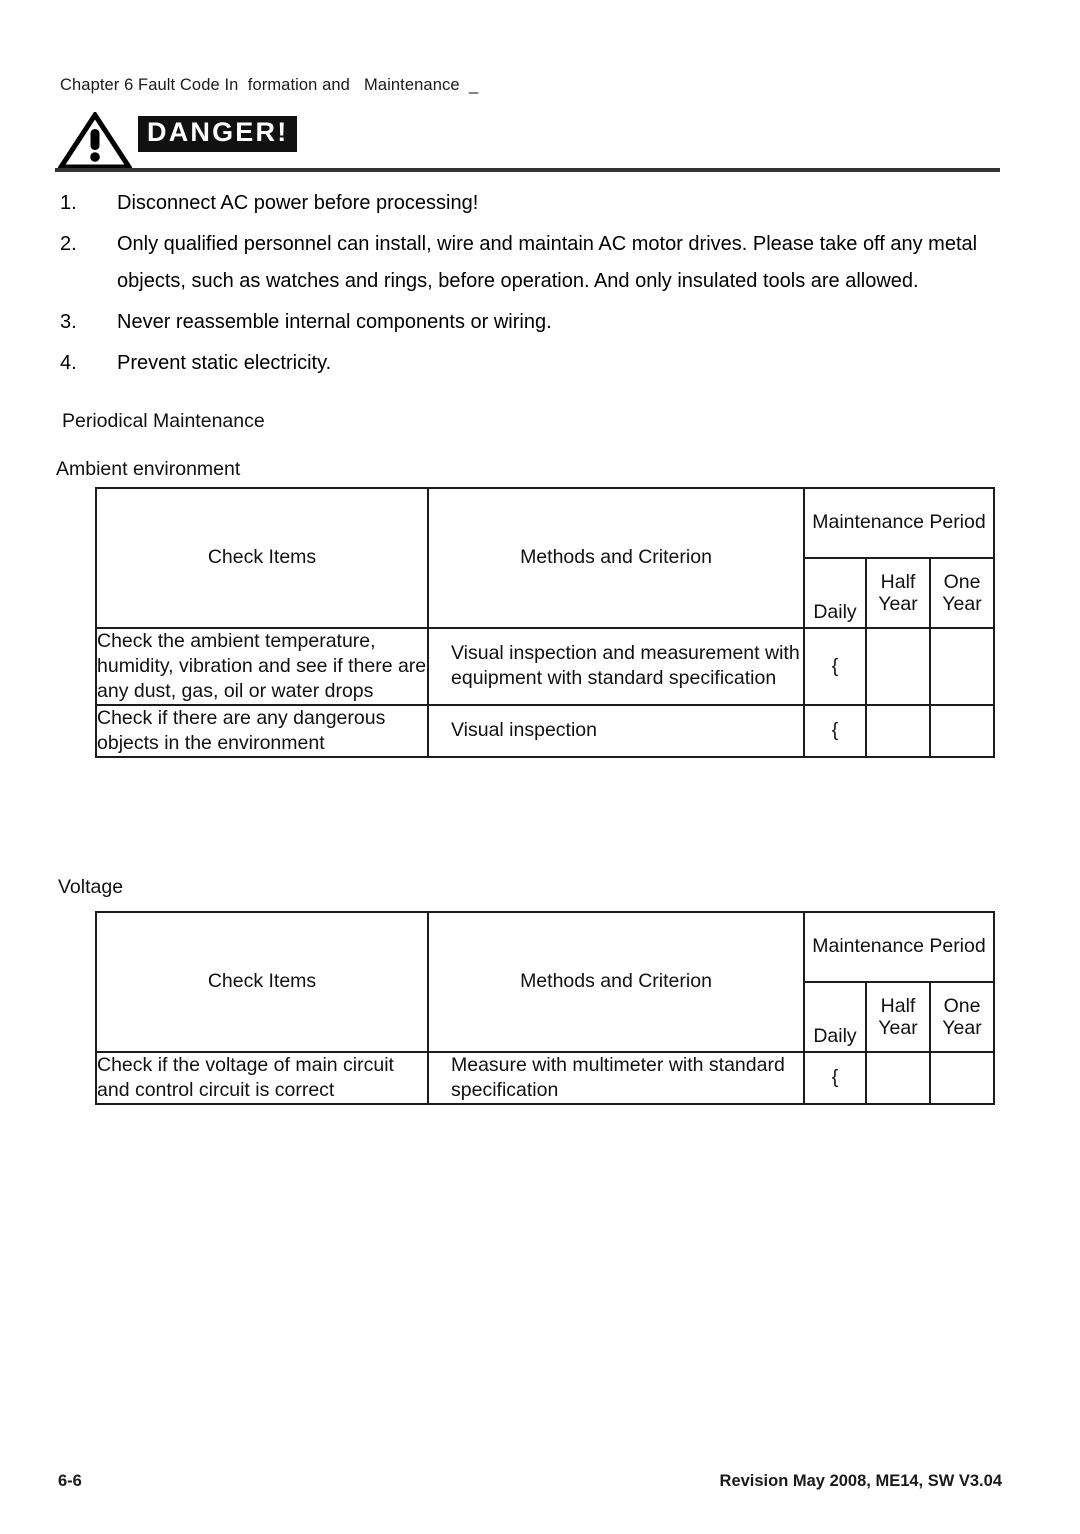 The height and width of the screenshot is (1534, 1080). What do you see at coordinates (616, 730) in the screenshot?
I see `cell-method: Visual inspection` at bounding box center [616, 730].